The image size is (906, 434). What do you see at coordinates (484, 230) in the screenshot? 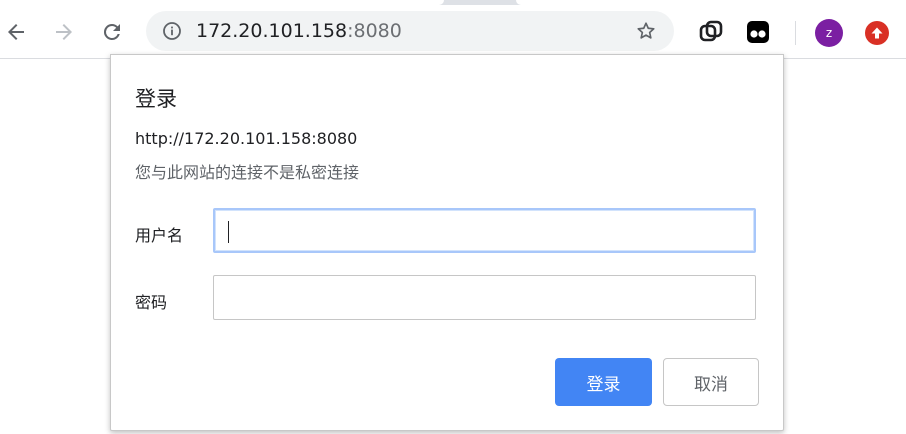
I see `username-input` at bounding box center [484, 230].